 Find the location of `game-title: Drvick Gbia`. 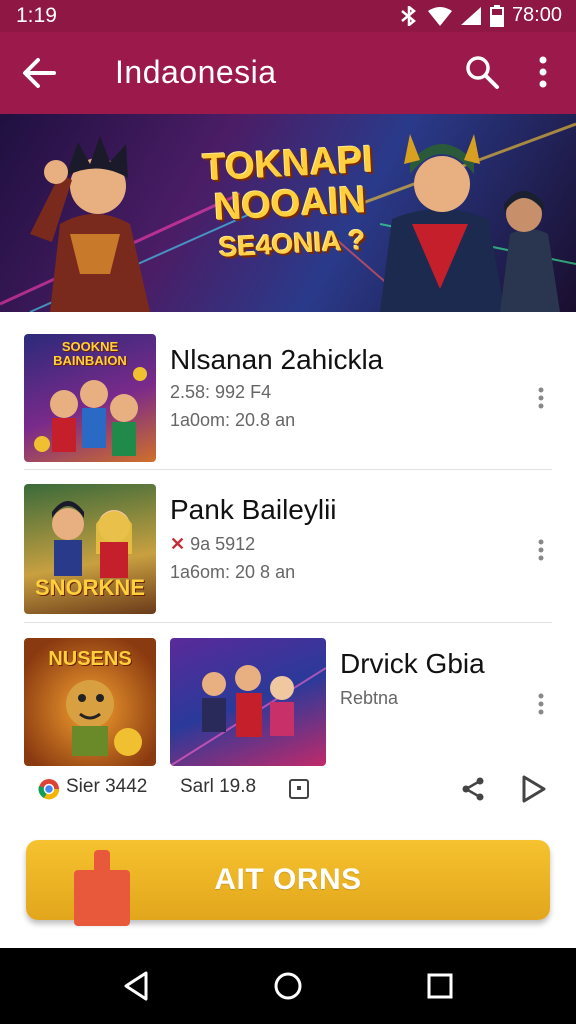

game-title: Drvick Gbia is located at coordinates (412, 663).